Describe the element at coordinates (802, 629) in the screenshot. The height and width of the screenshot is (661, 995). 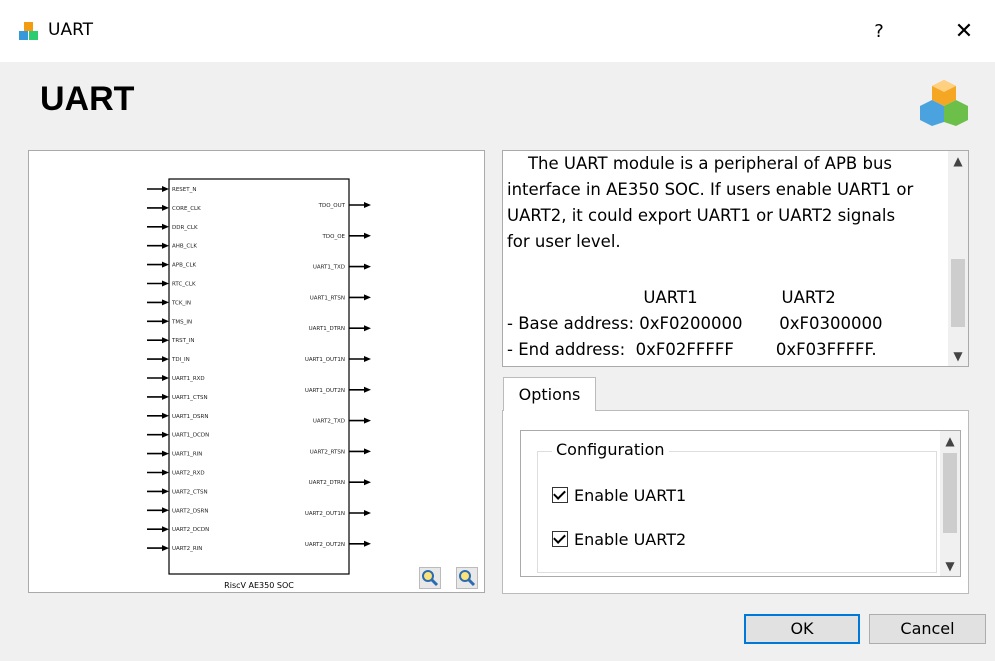
I see `ok-button: OK` at that location.